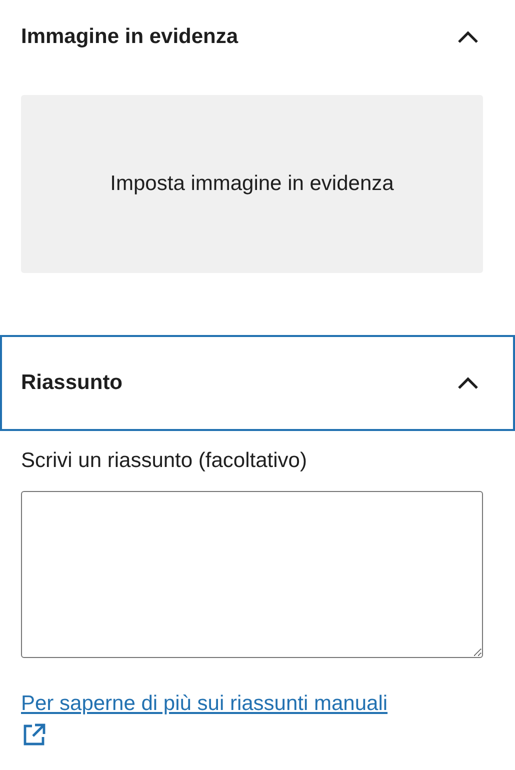 The image size is (515, 770). Describe the element at coordinates (129, 37) in the screenshot. I see `panel-title: Immagine in evidenza` at that location.